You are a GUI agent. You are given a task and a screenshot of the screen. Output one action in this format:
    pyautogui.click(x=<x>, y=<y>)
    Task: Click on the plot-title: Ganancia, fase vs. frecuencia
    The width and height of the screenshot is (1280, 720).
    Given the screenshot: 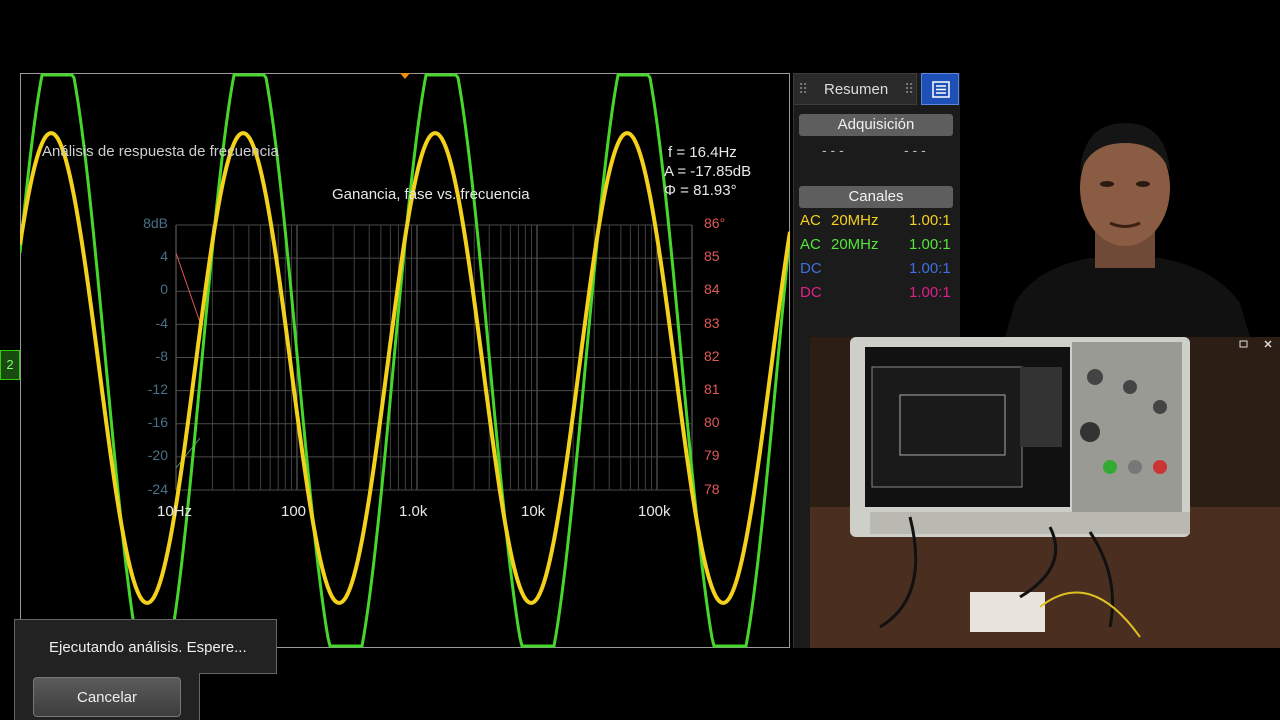 What is the action you would take?
    pyautogui.click(x=431, y=194)
    